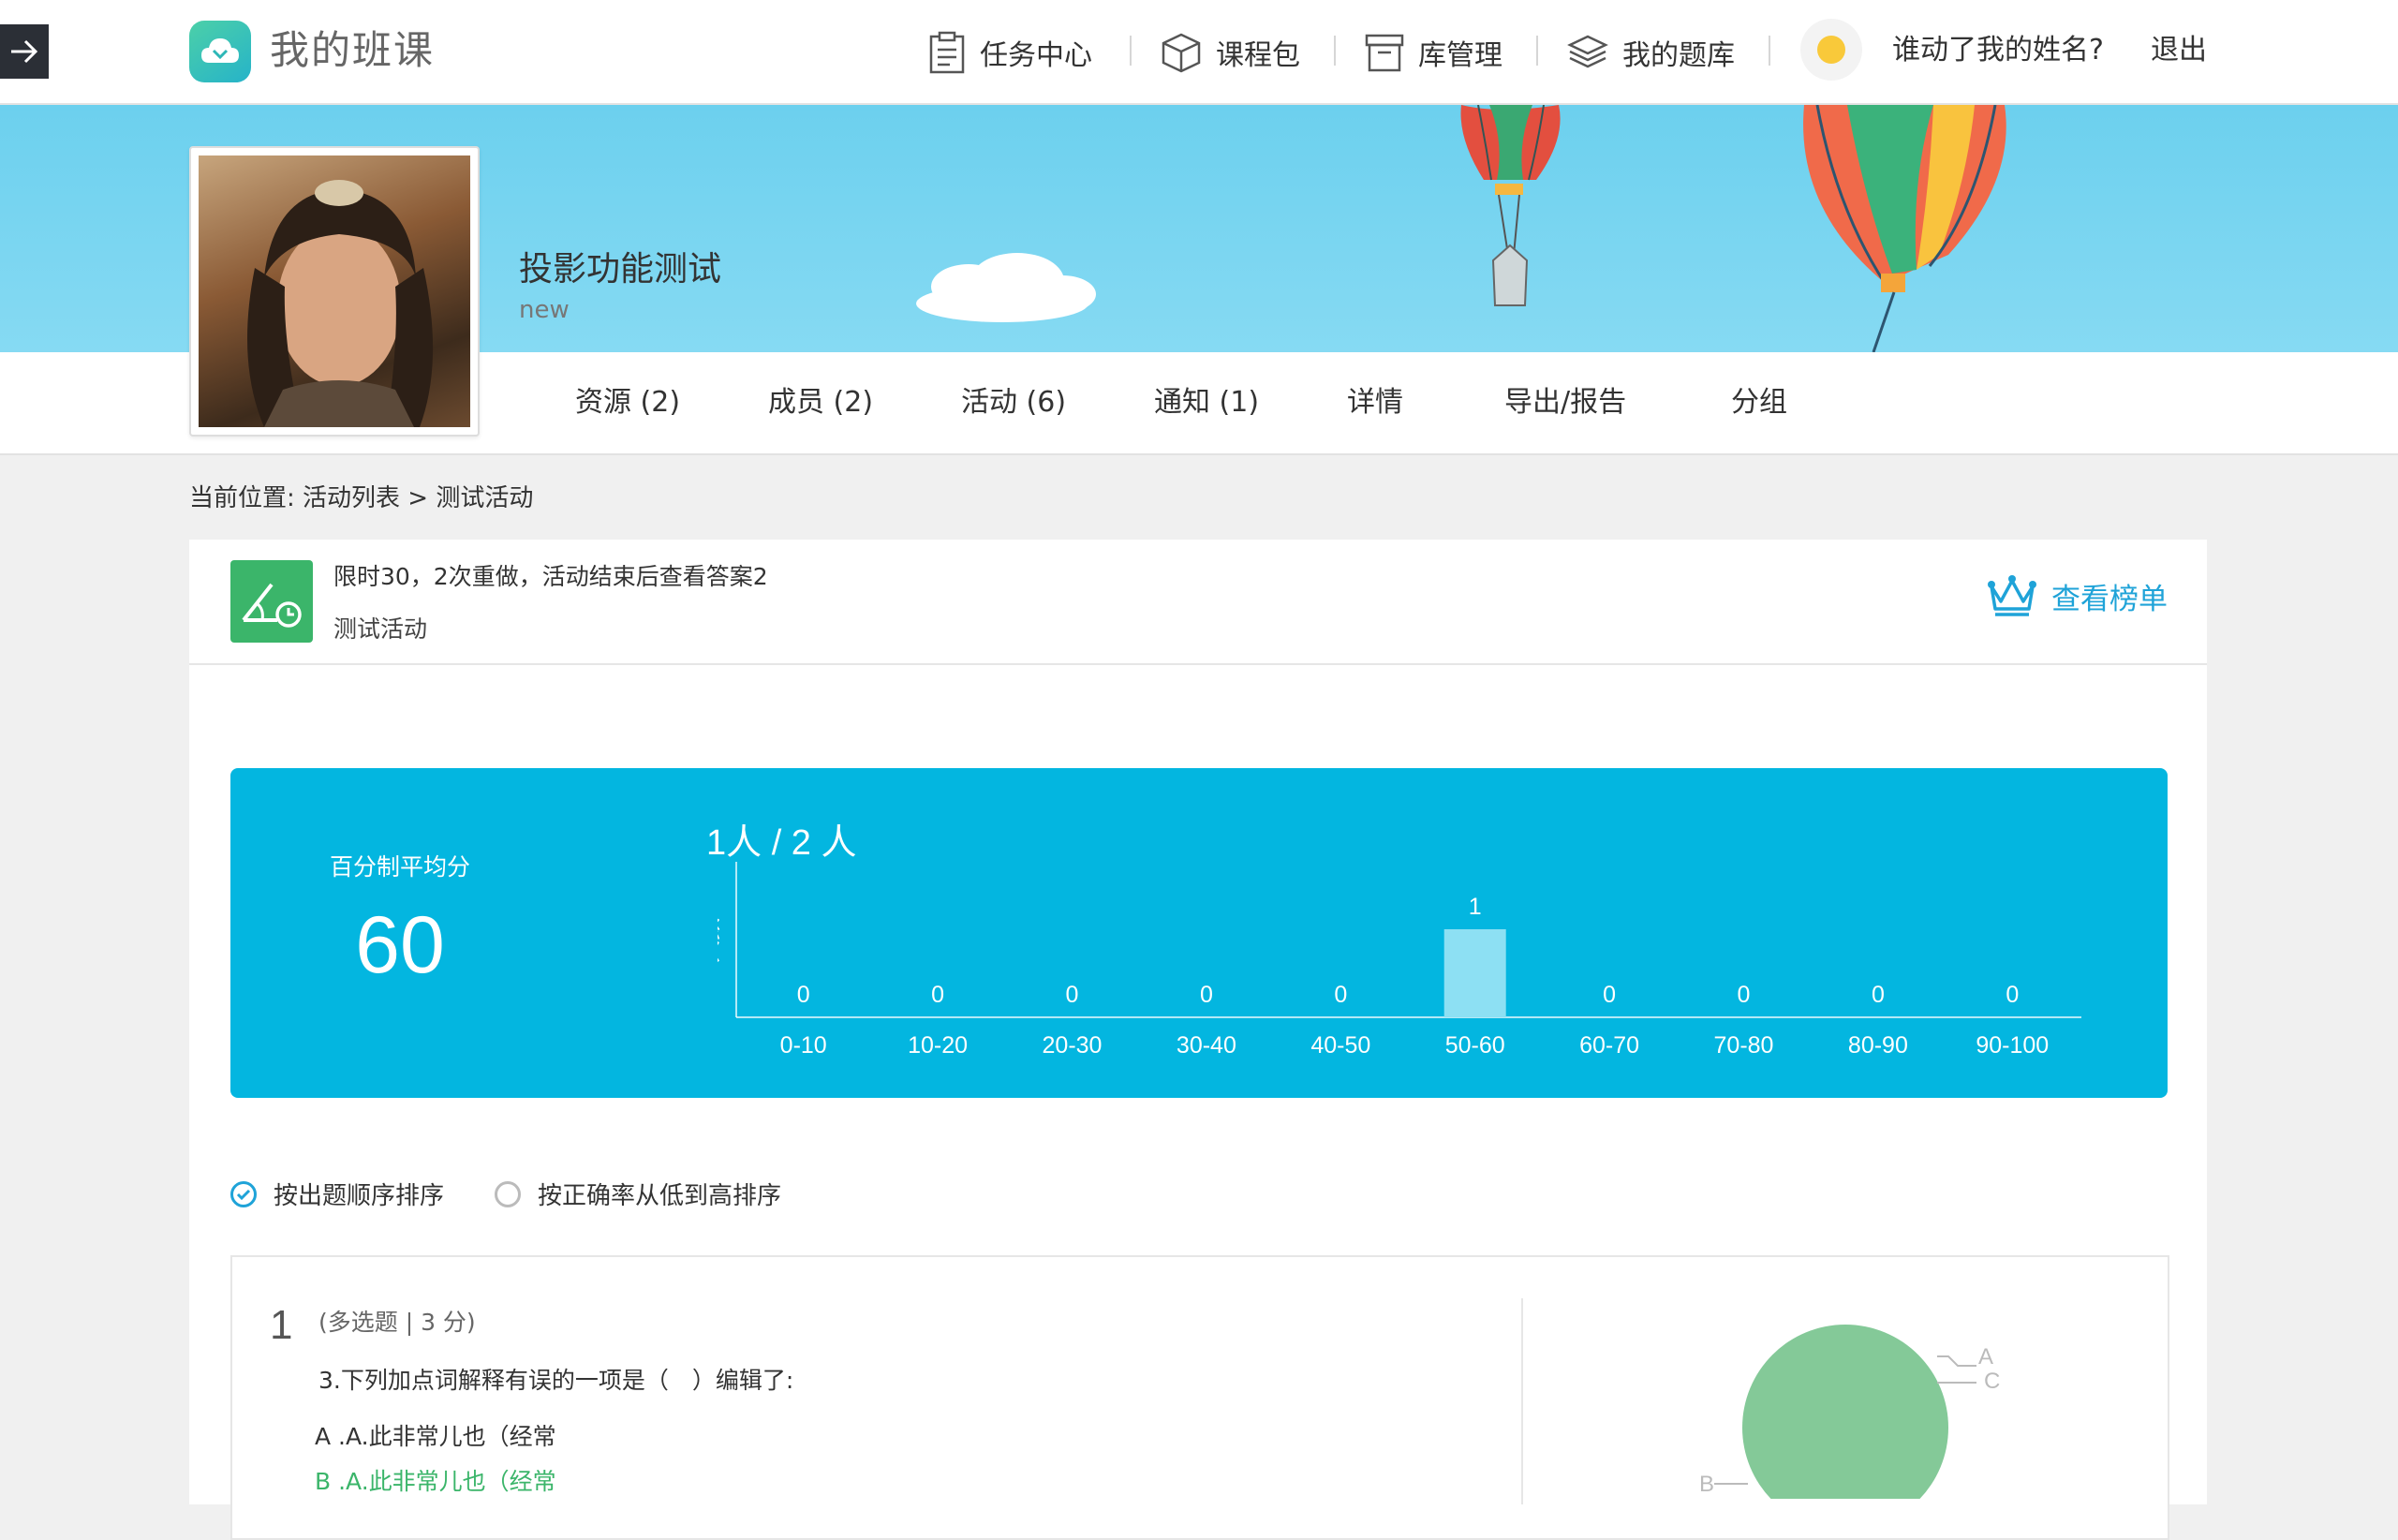 The width and height of the screenshot is (2398, 1540). I want to click on nav-task-center: 任务中心, so click(1009, 52).